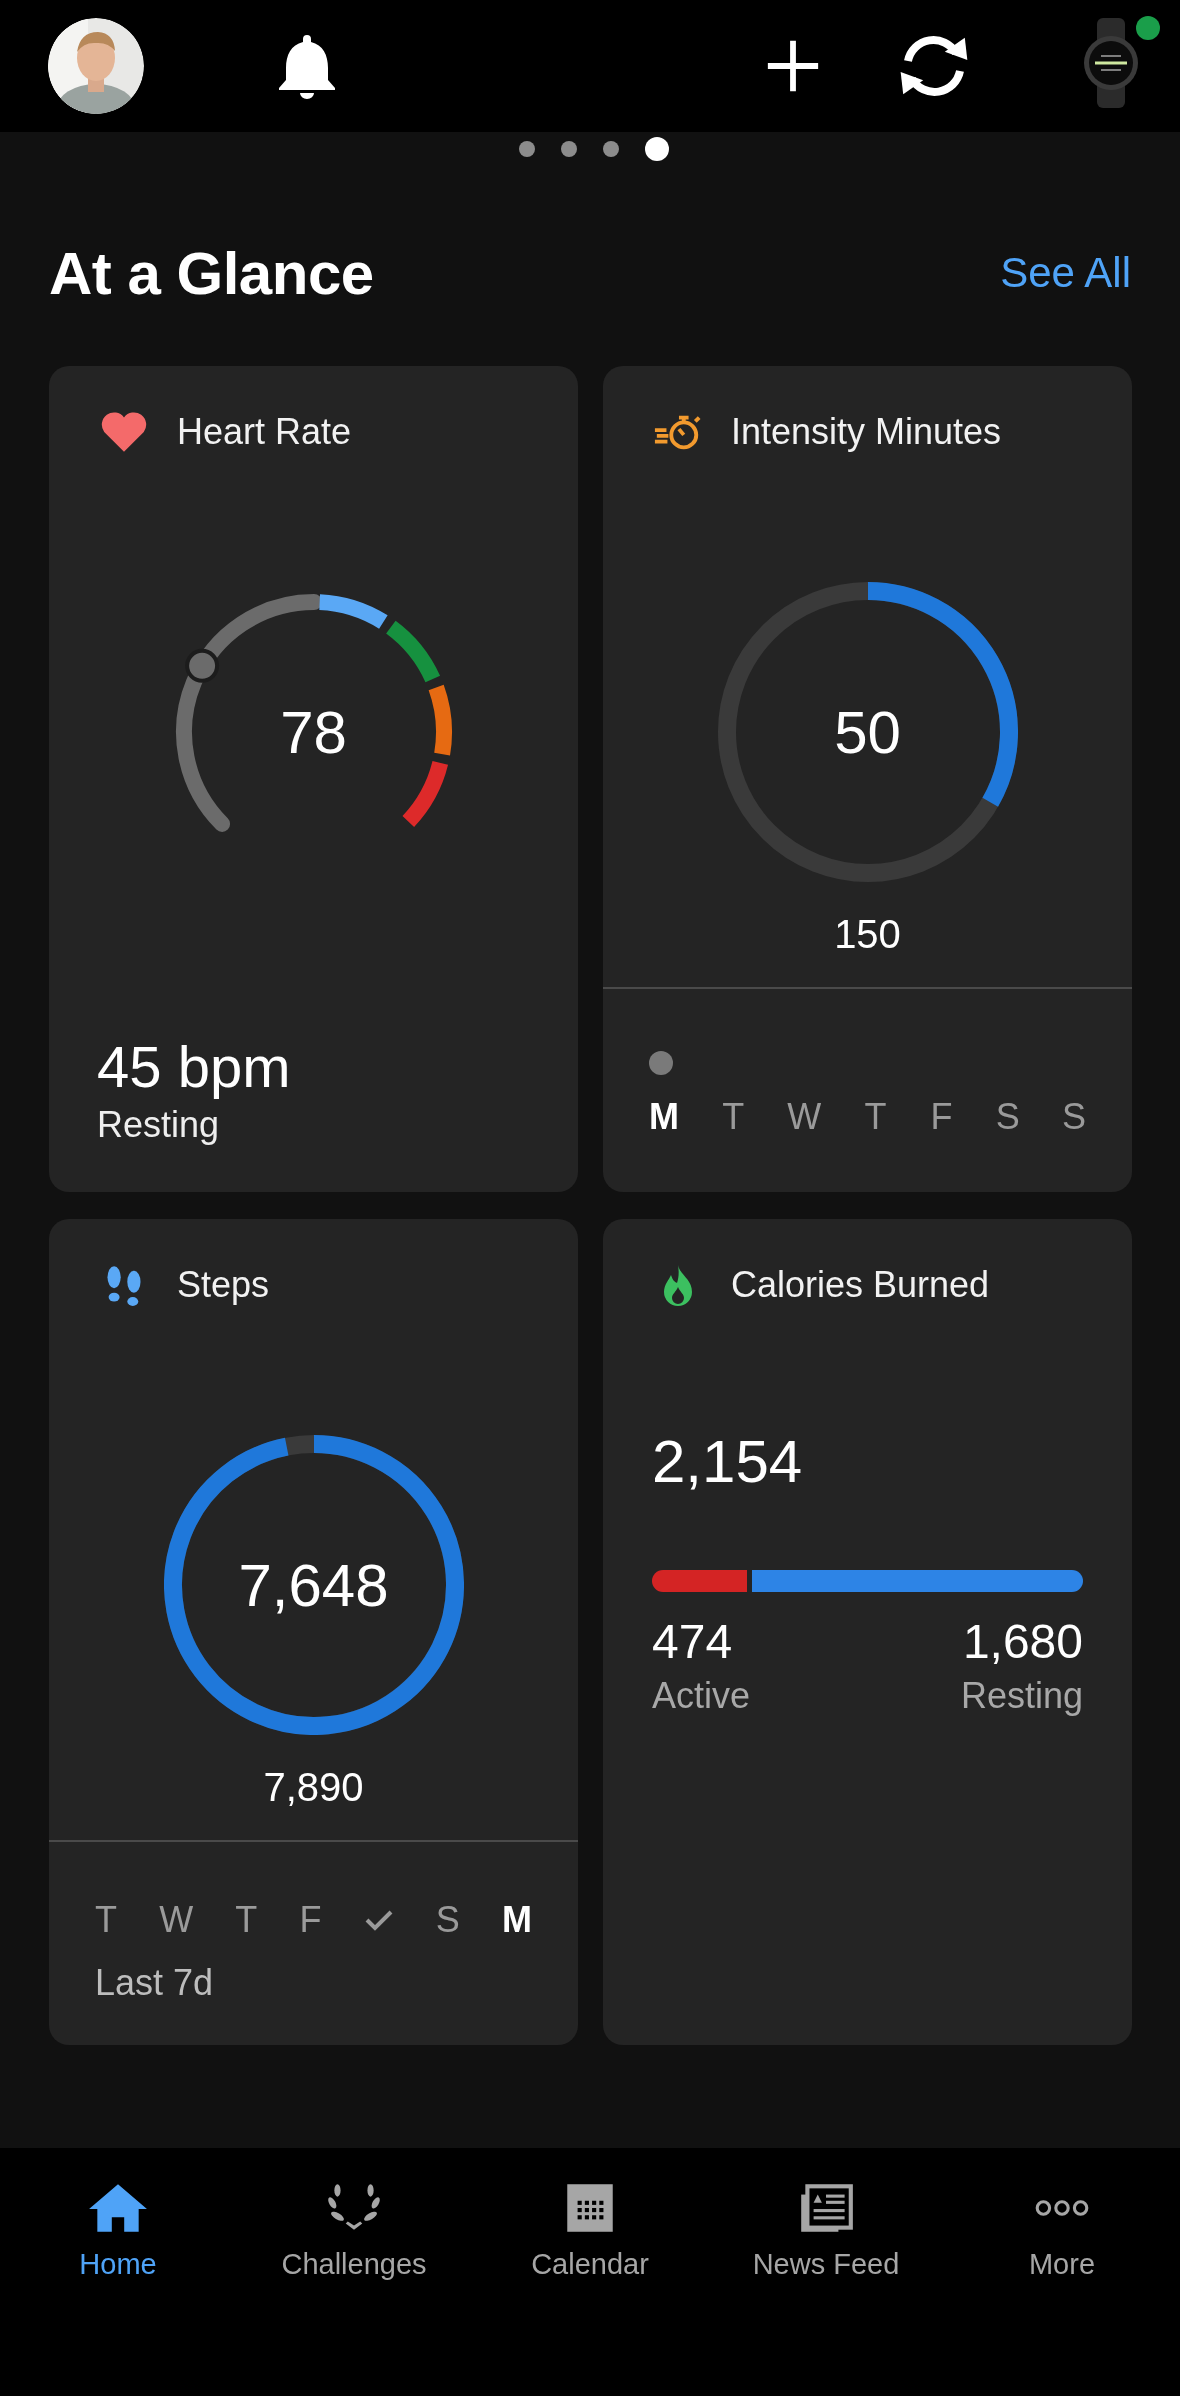 This screenshot has height=2396, width=1180. Describe the element at coordinates (211, 273) in the screenshot. I see `section-title: At a Glance` at that location.